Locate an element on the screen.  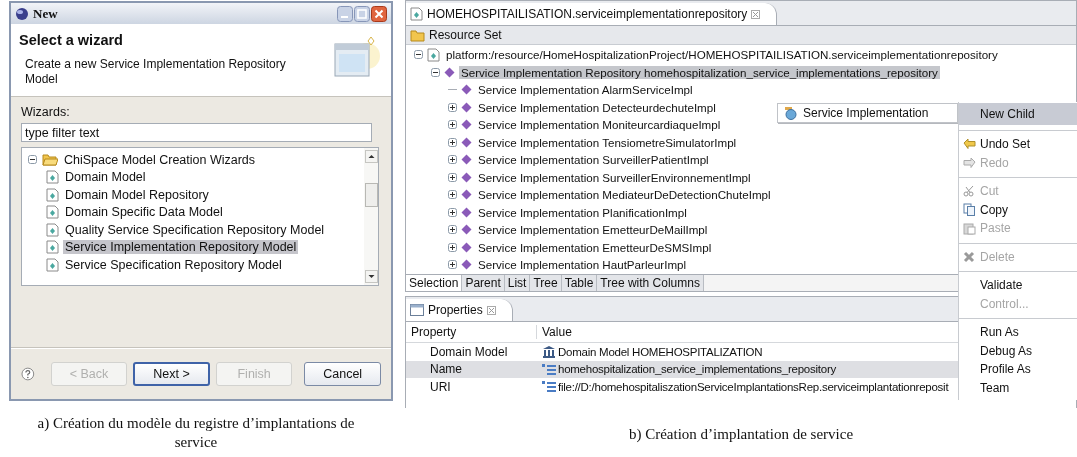
column-header: Property is located at coordinates (471, 332).